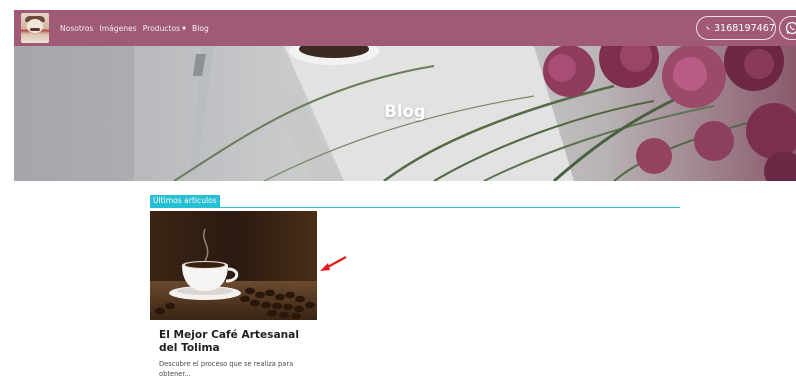 This screenshot has width=796, height=381. I want to click on site-logo, so click(35, 28).